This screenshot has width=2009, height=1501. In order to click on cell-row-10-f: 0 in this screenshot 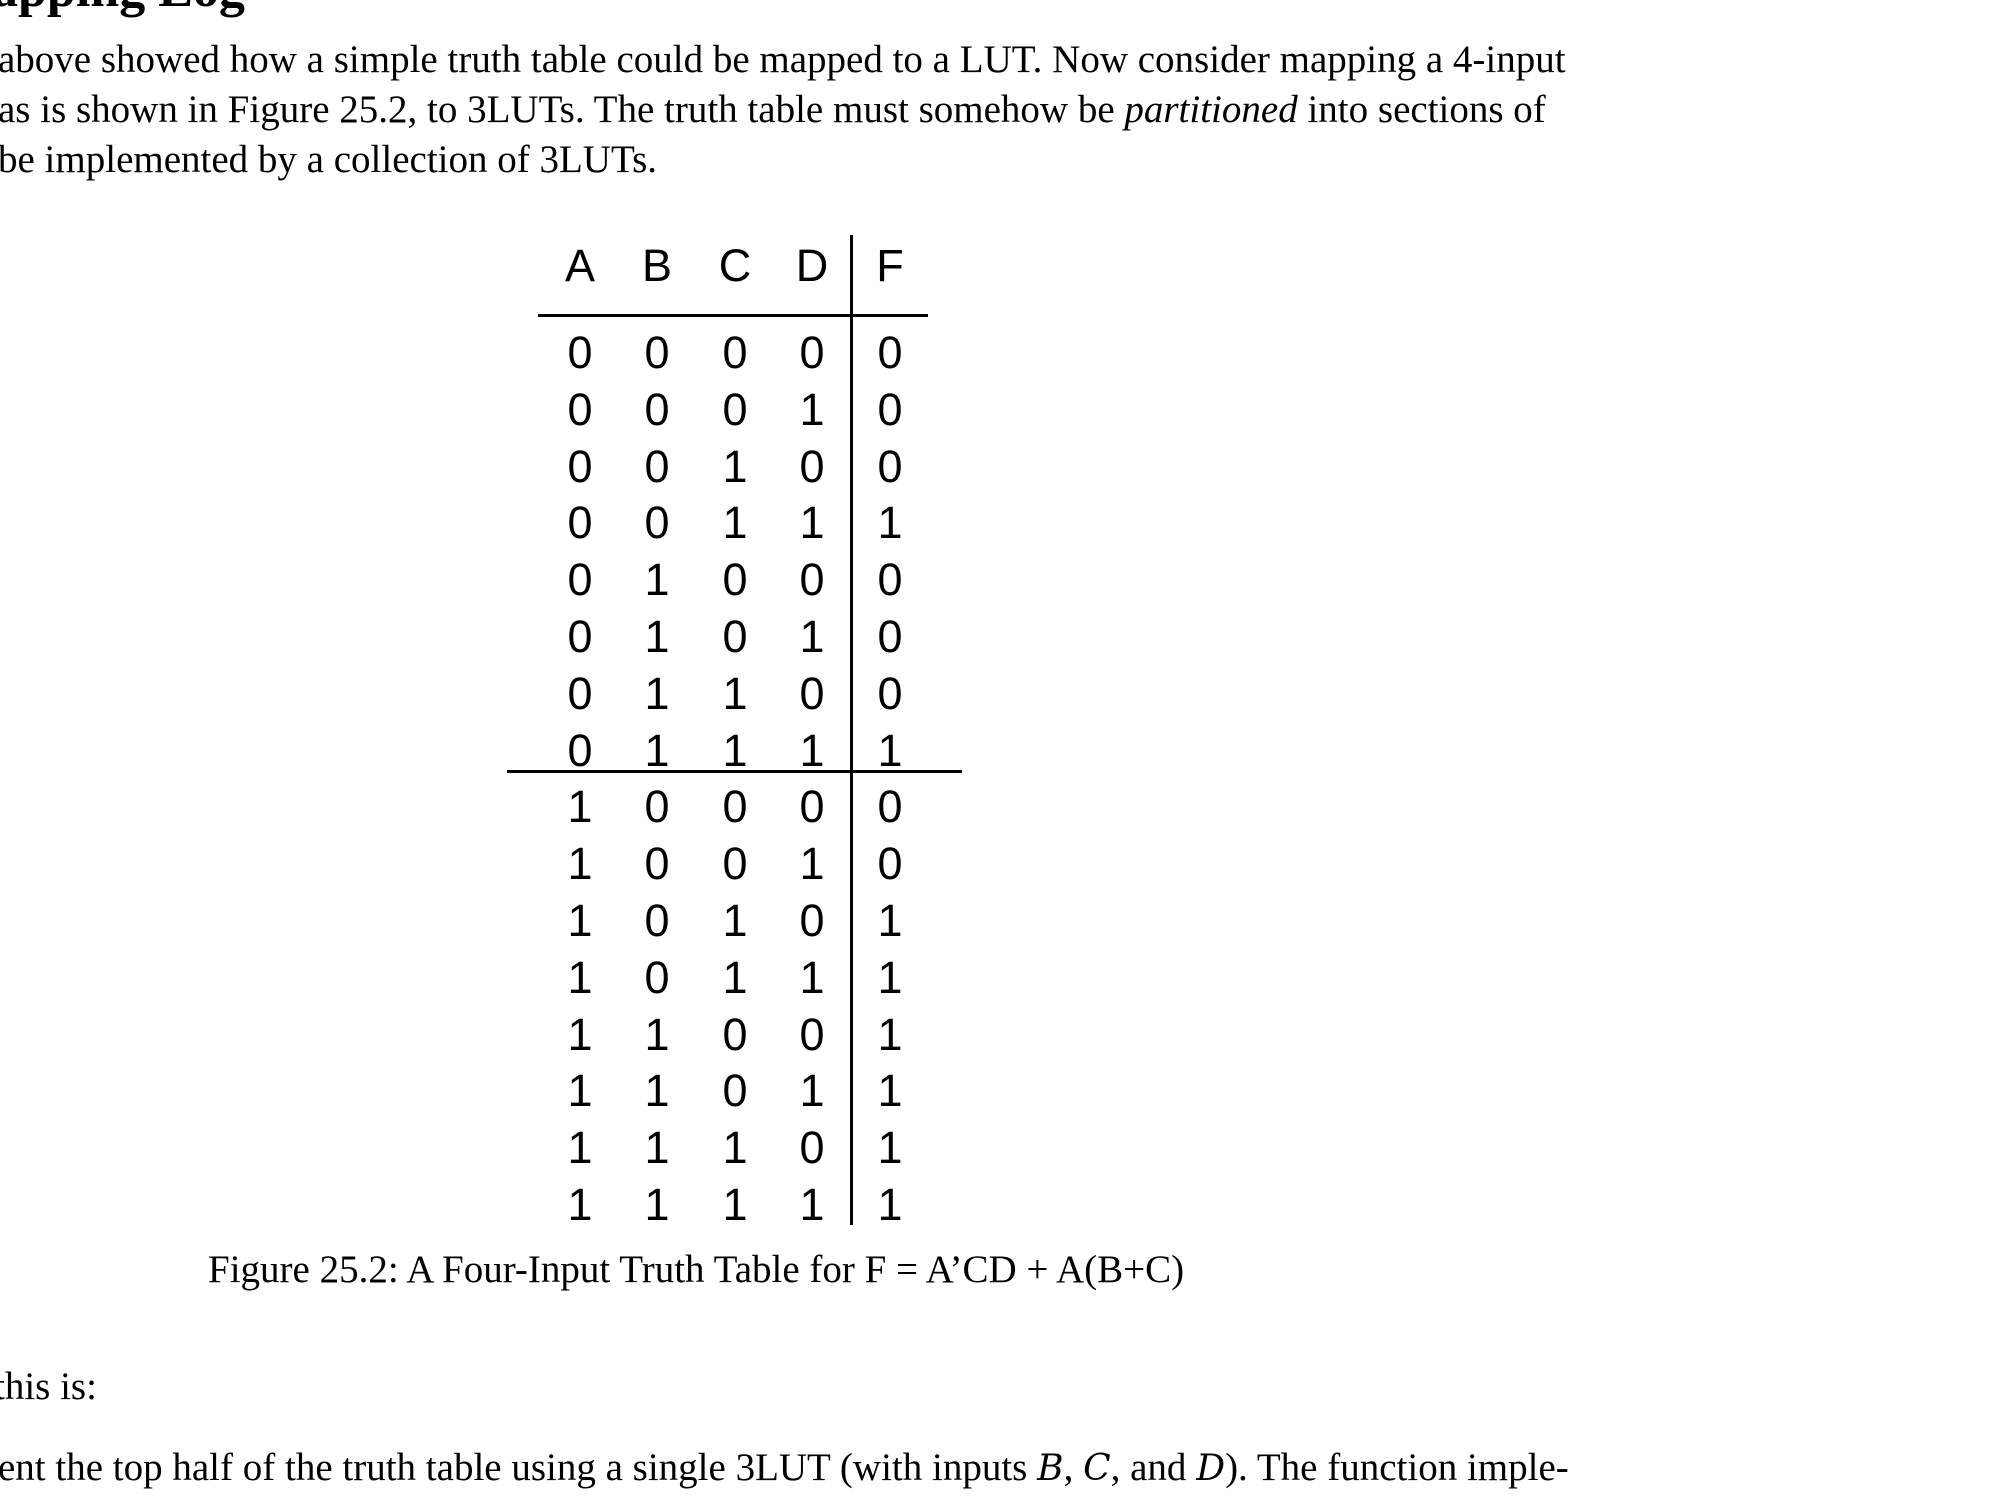, I will do `click(890, 864)`.